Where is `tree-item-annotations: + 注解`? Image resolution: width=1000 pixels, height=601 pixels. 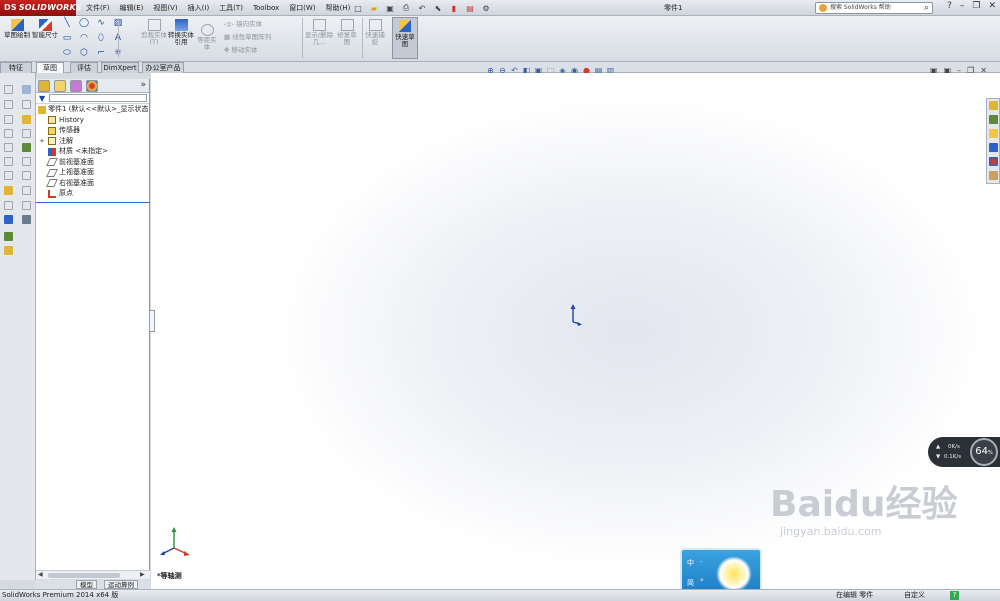
tree-item-annotations: + 注解 is located at coordinates (92, 141).